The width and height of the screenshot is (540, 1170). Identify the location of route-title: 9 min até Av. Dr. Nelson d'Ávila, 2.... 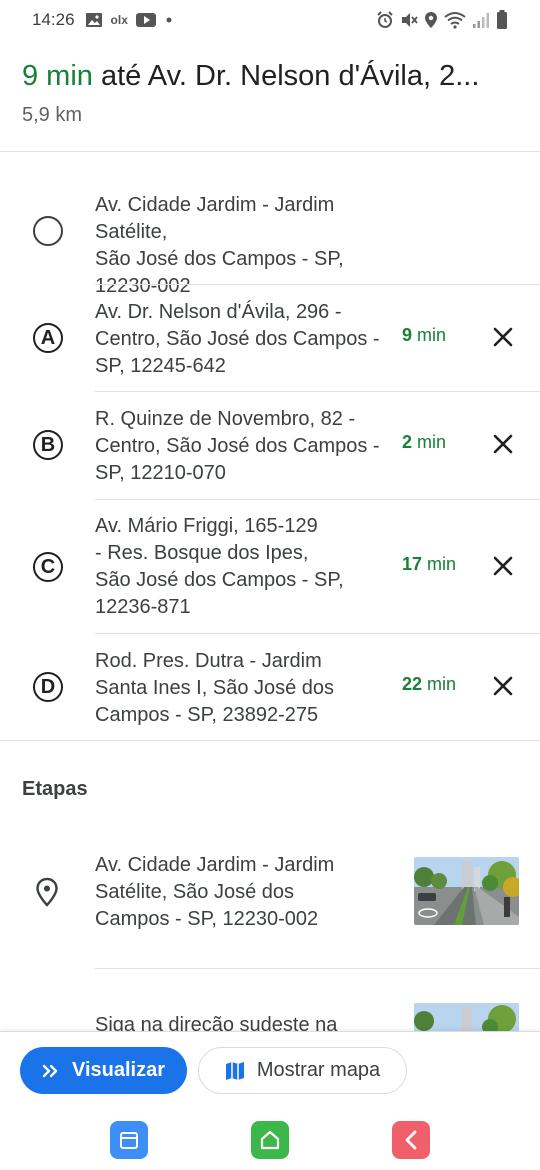
(272, 76).